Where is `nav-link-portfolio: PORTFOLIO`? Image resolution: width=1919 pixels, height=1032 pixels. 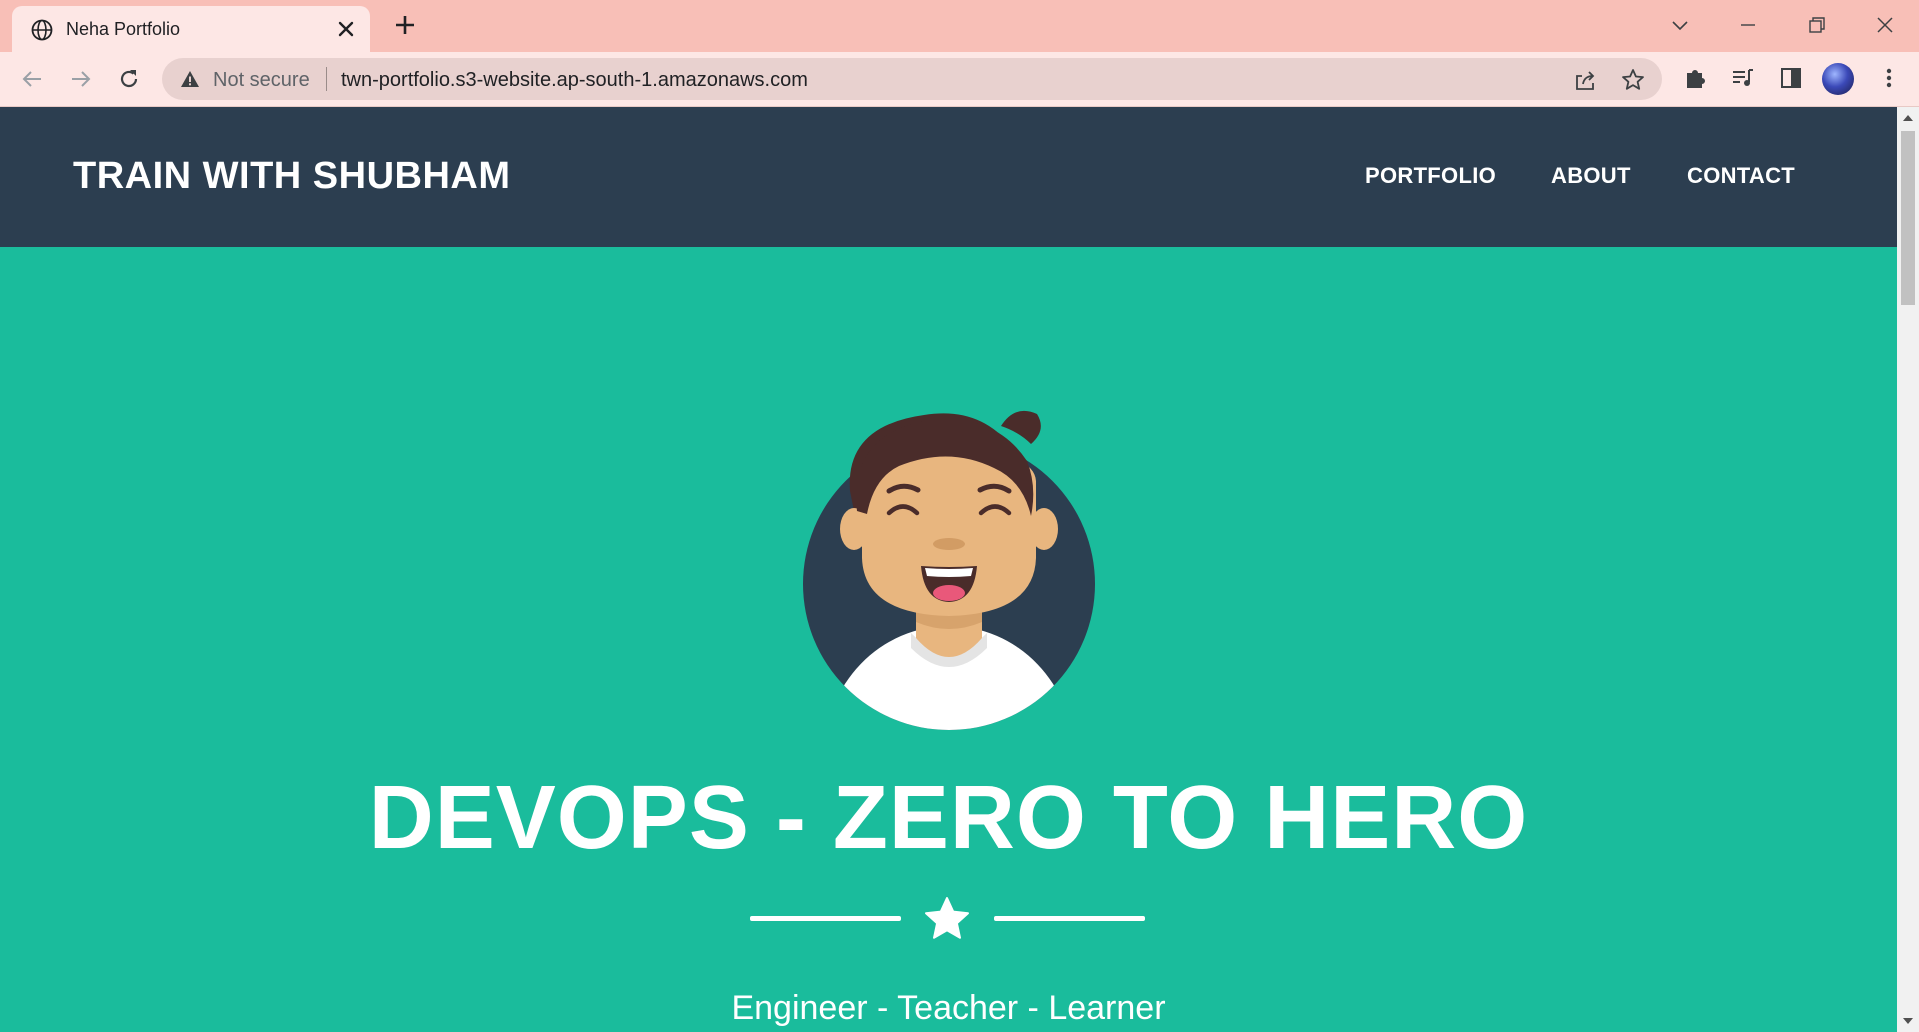 nav-link-portfolio: PORTFOLIO is located at coordinates (1430, 176).